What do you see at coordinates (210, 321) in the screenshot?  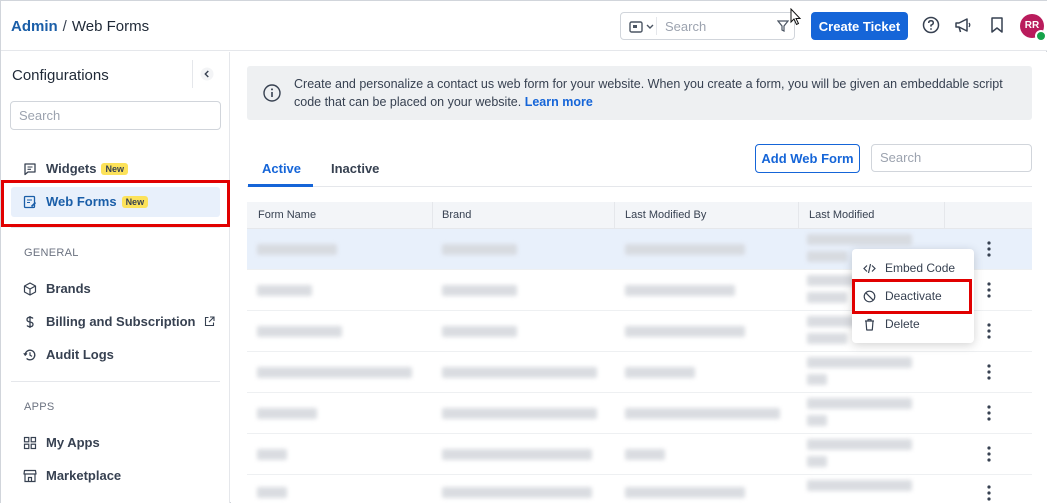 I see `external-link-icon` at bounding box center [210, 321].